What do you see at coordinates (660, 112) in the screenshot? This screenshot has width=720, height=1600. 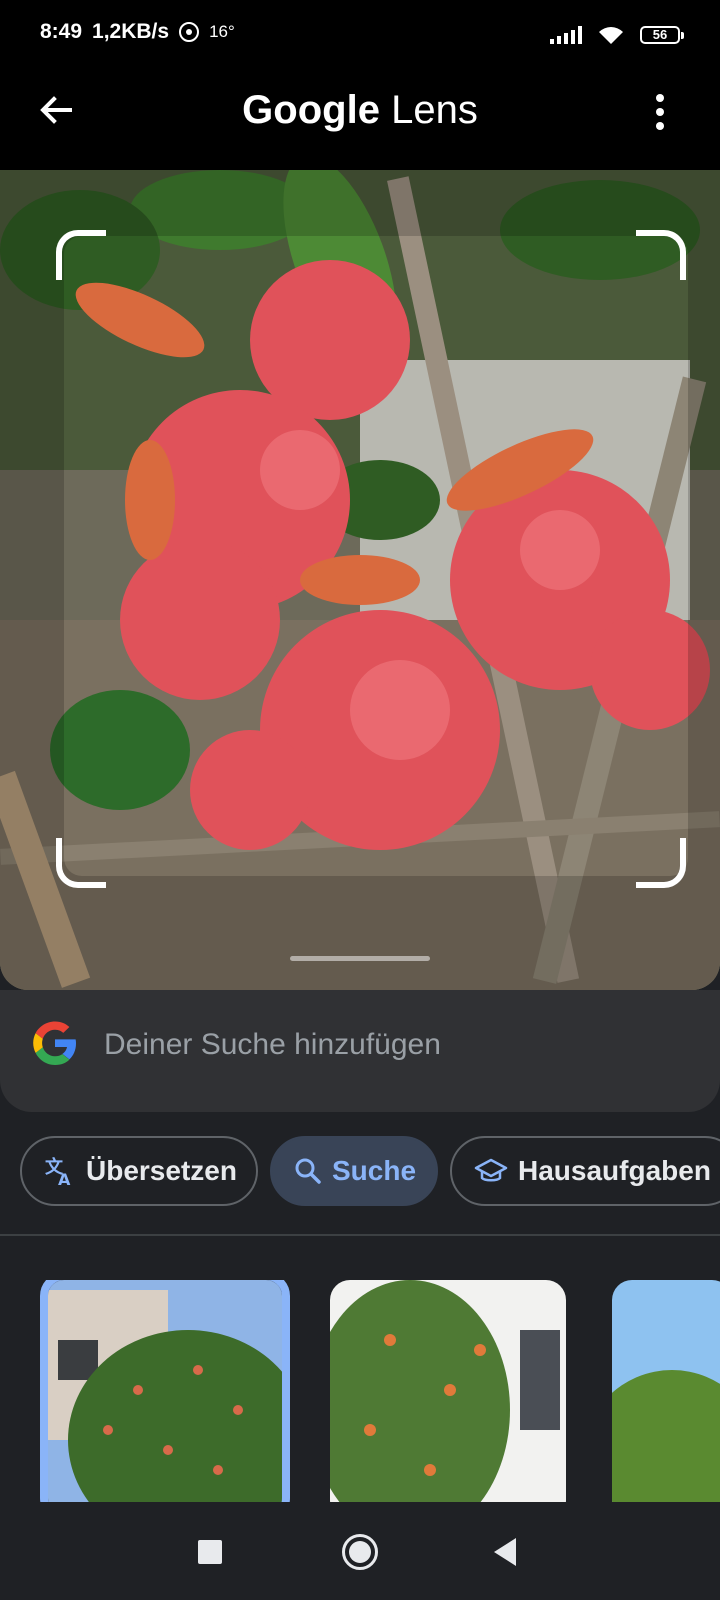 I see `more-vert-icon` at bounding box center [660, 112].